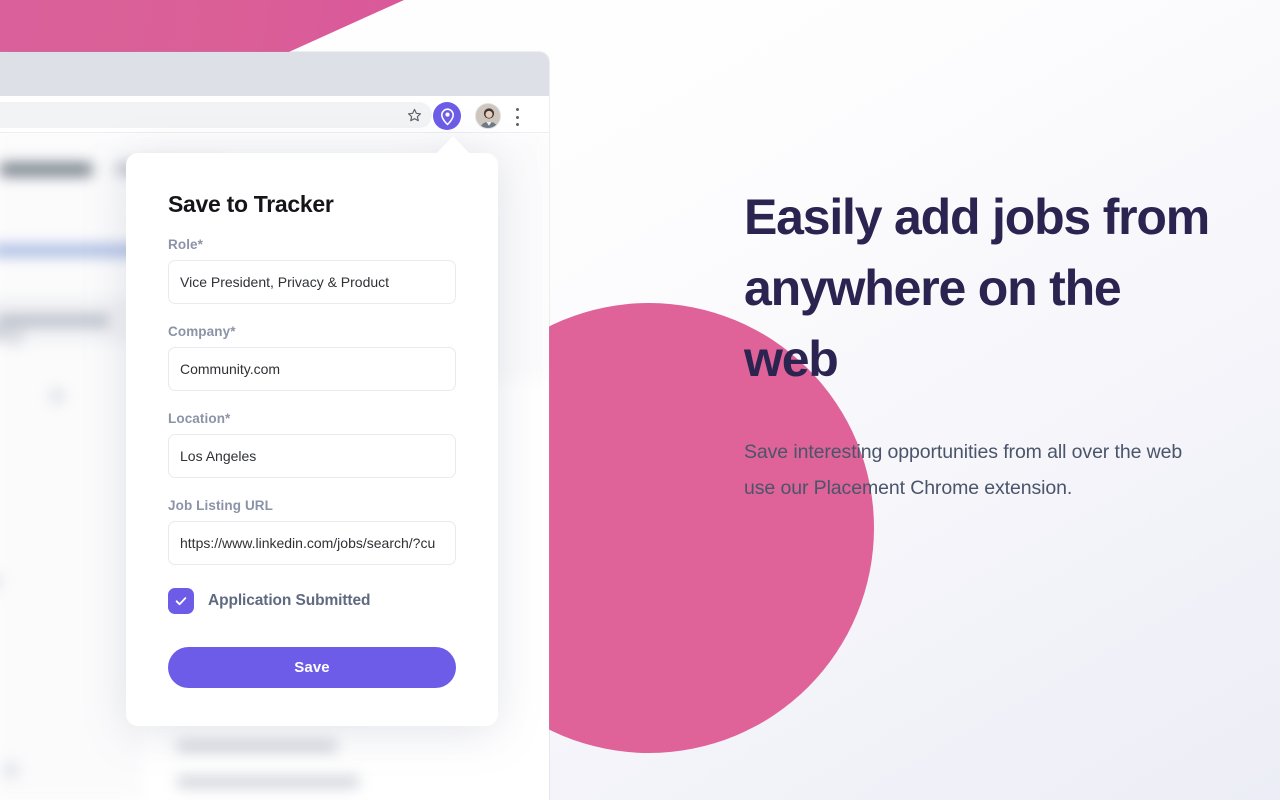  What do you see at coordinates (312, 668) in the screenshot?
I see `save-button: Save` at bounding box center [312, 668].